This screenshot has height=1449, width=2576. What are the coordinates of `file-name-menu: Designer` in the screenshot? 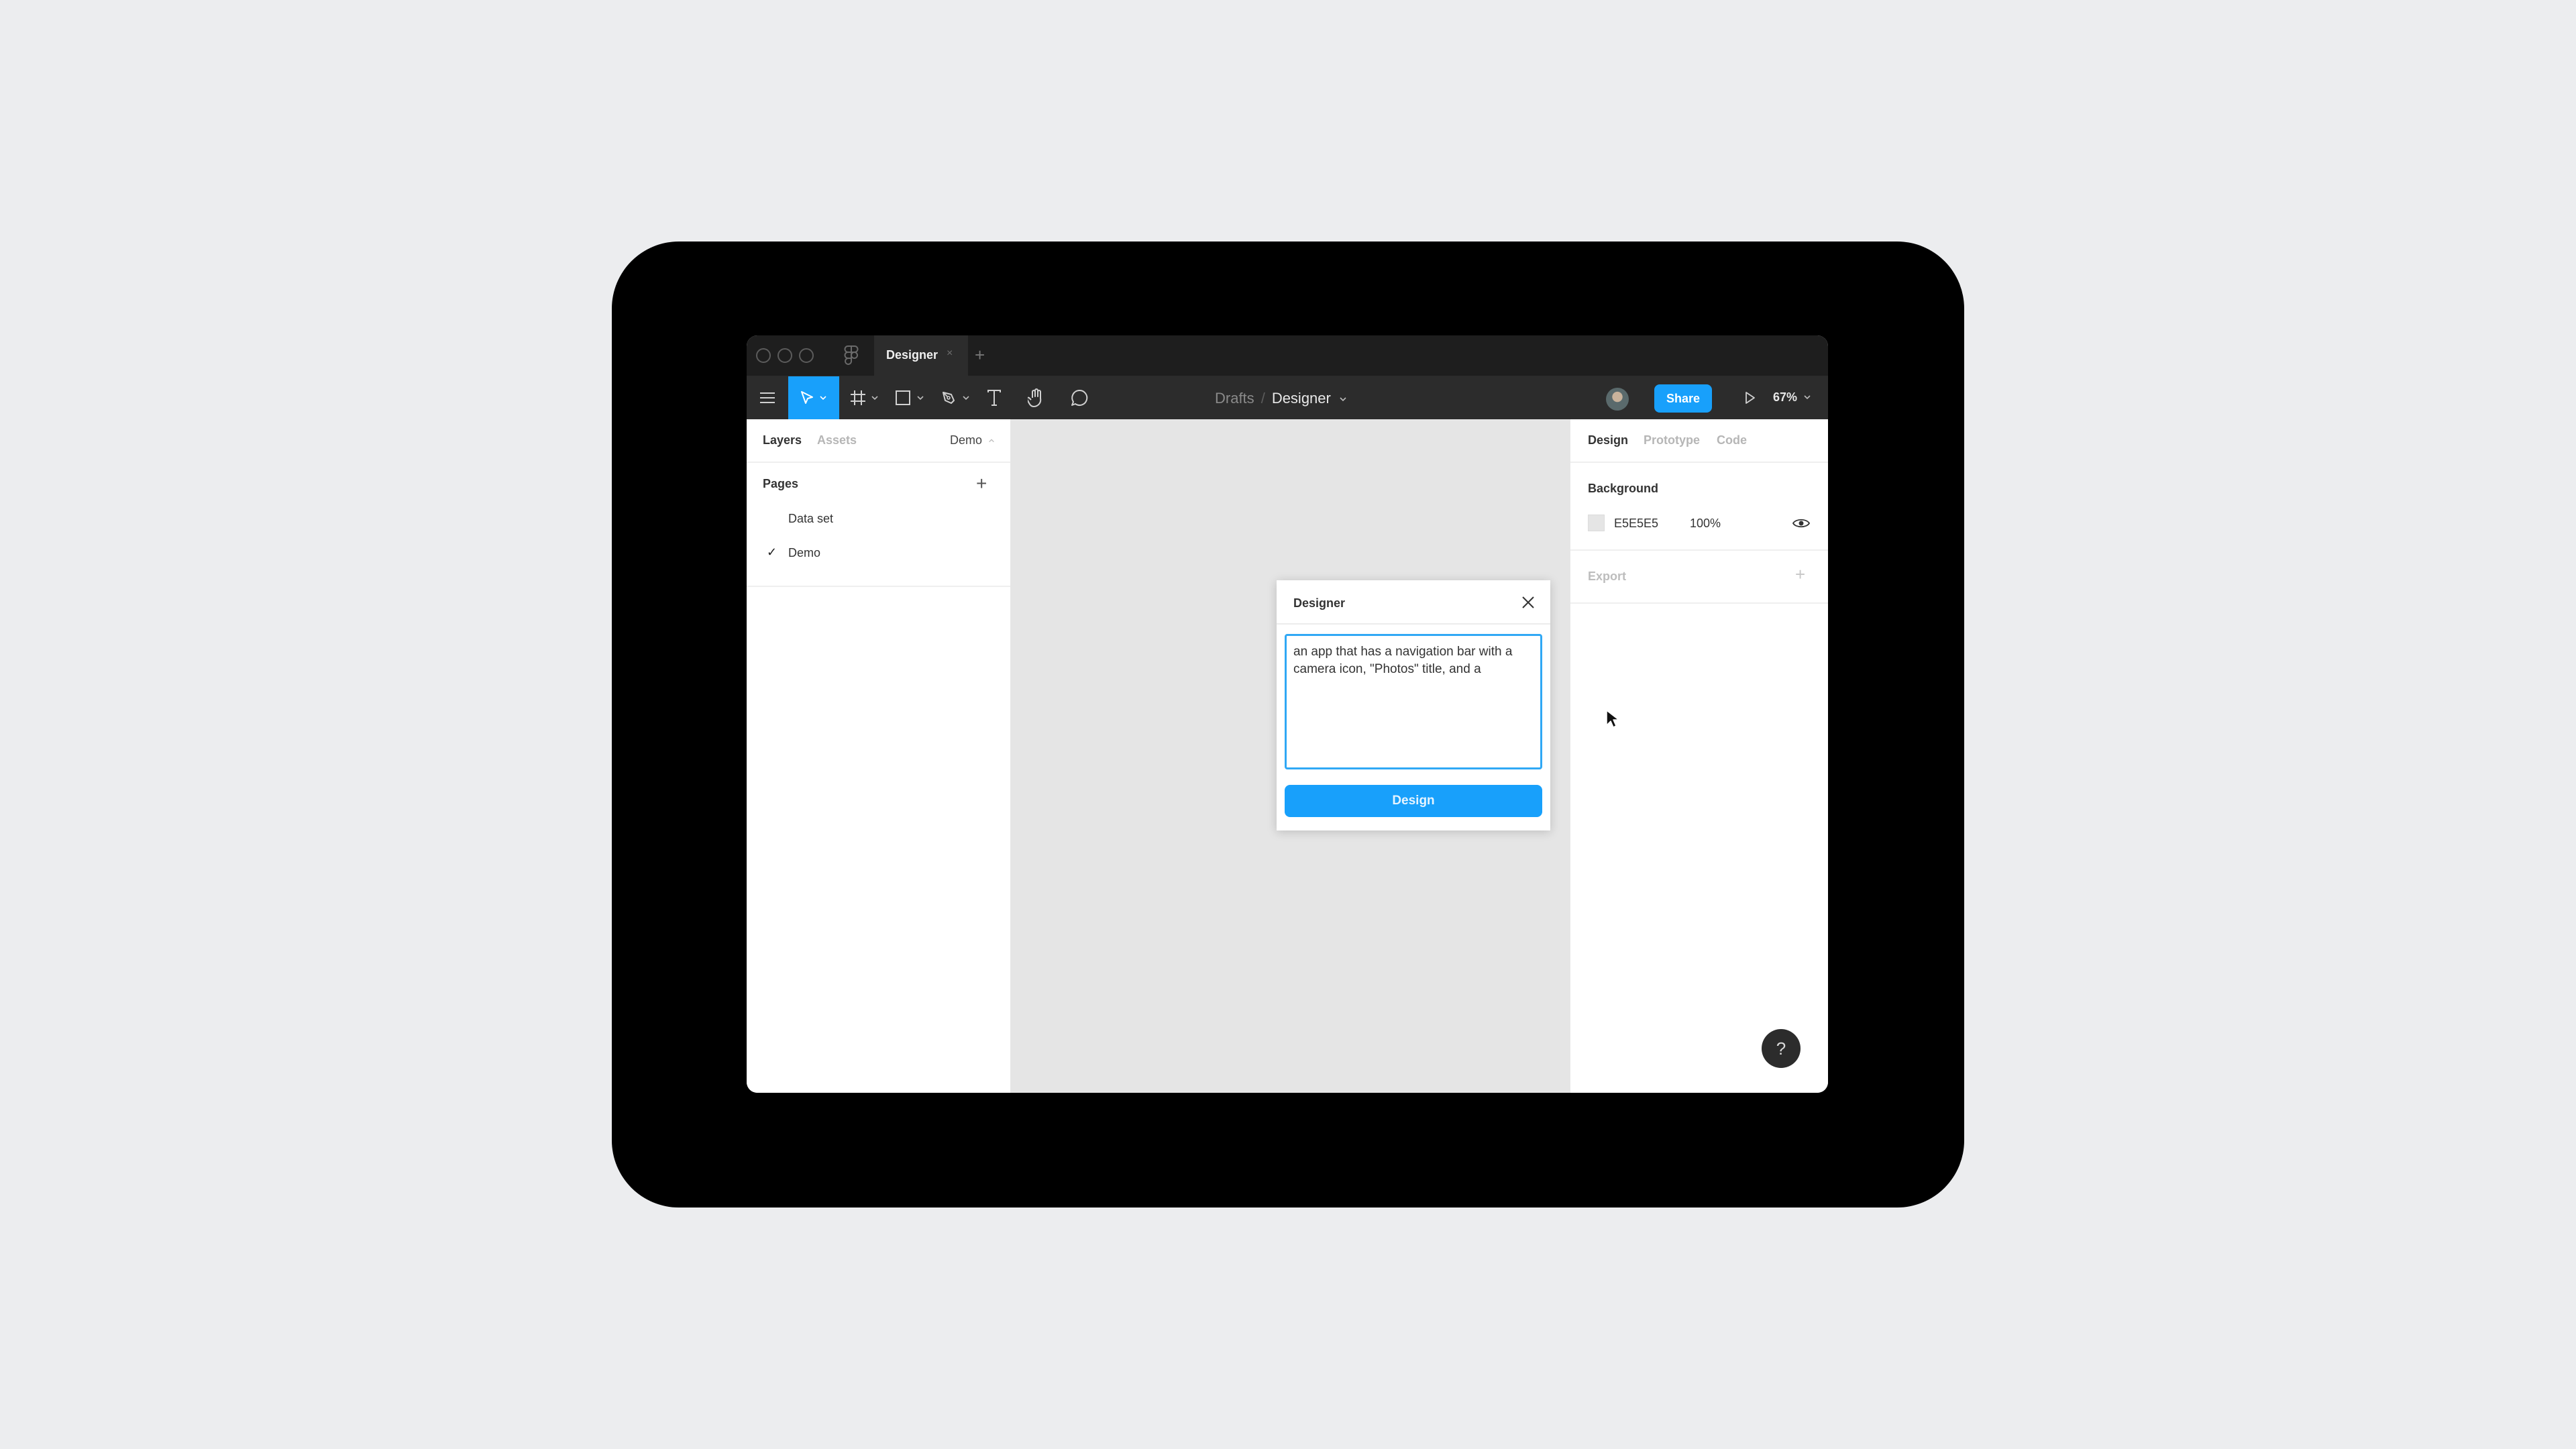 It's located at (1301, 398).